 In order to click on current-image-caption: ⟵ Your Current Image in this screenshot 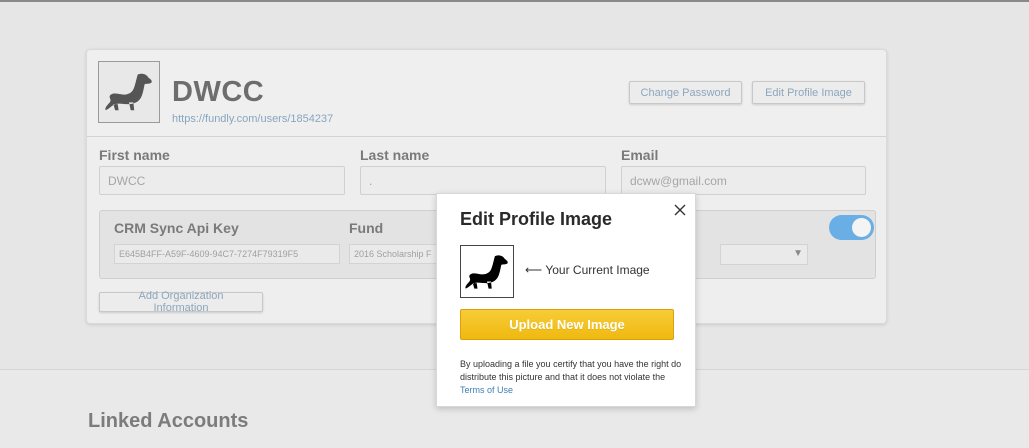, I will do `click(587, 270)`.